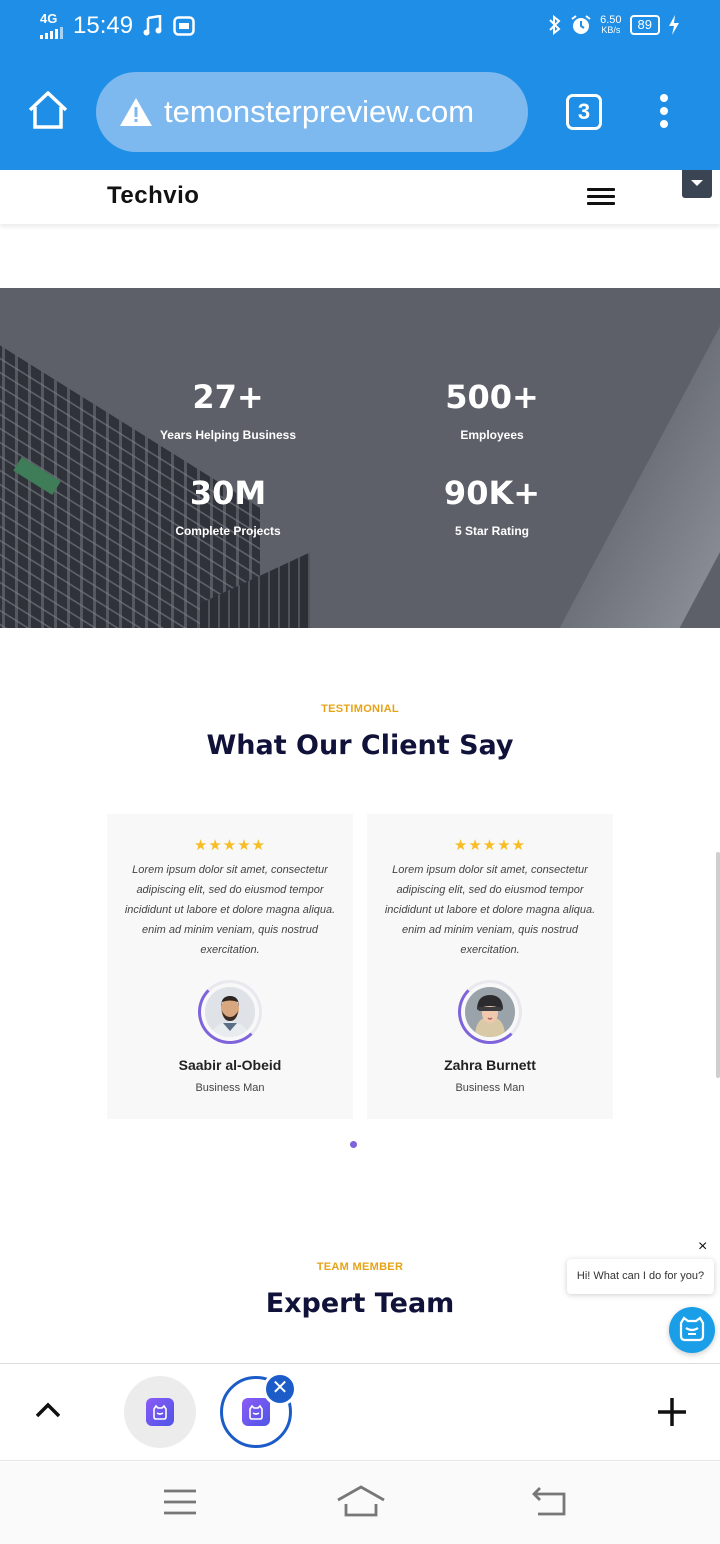 This screenshot has width=720, height=1544. I want to click on stat-rating: 90K+ 5 Star Rating, so click(492, 506).